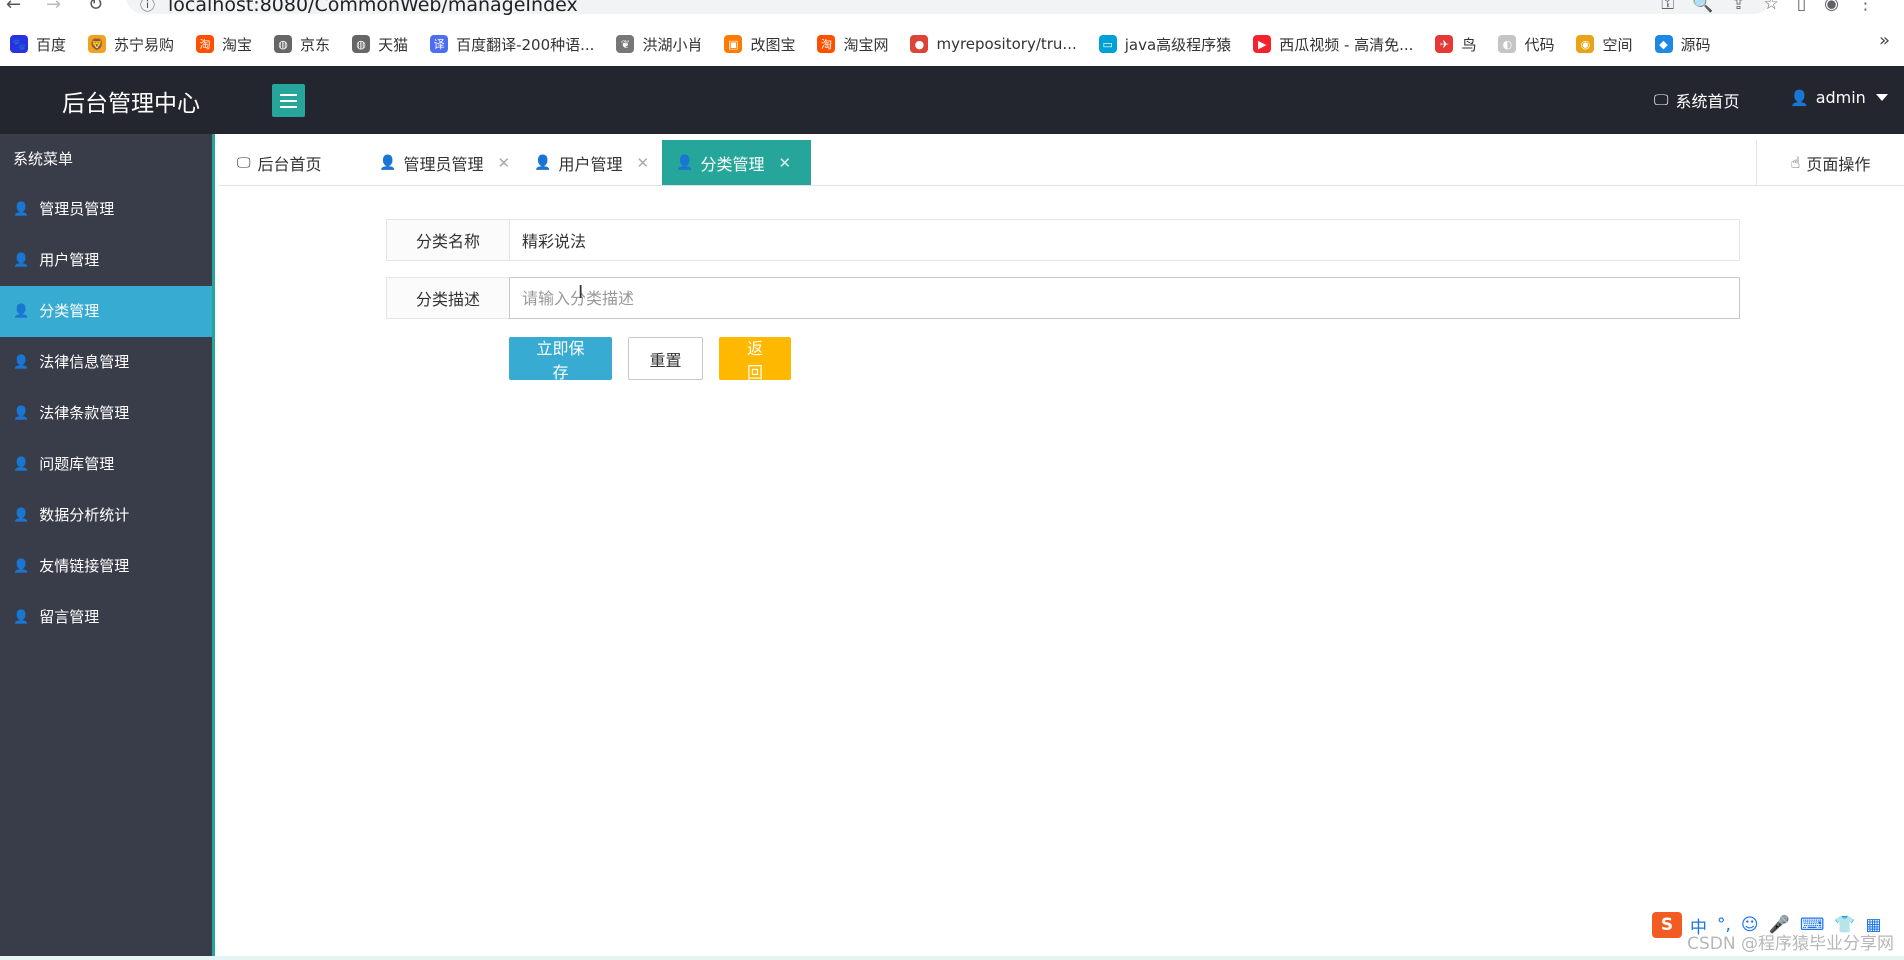 This screenshot has width=1904, height=960. I want to click on page-operations-label: 页面操作, so click(1838, 164).